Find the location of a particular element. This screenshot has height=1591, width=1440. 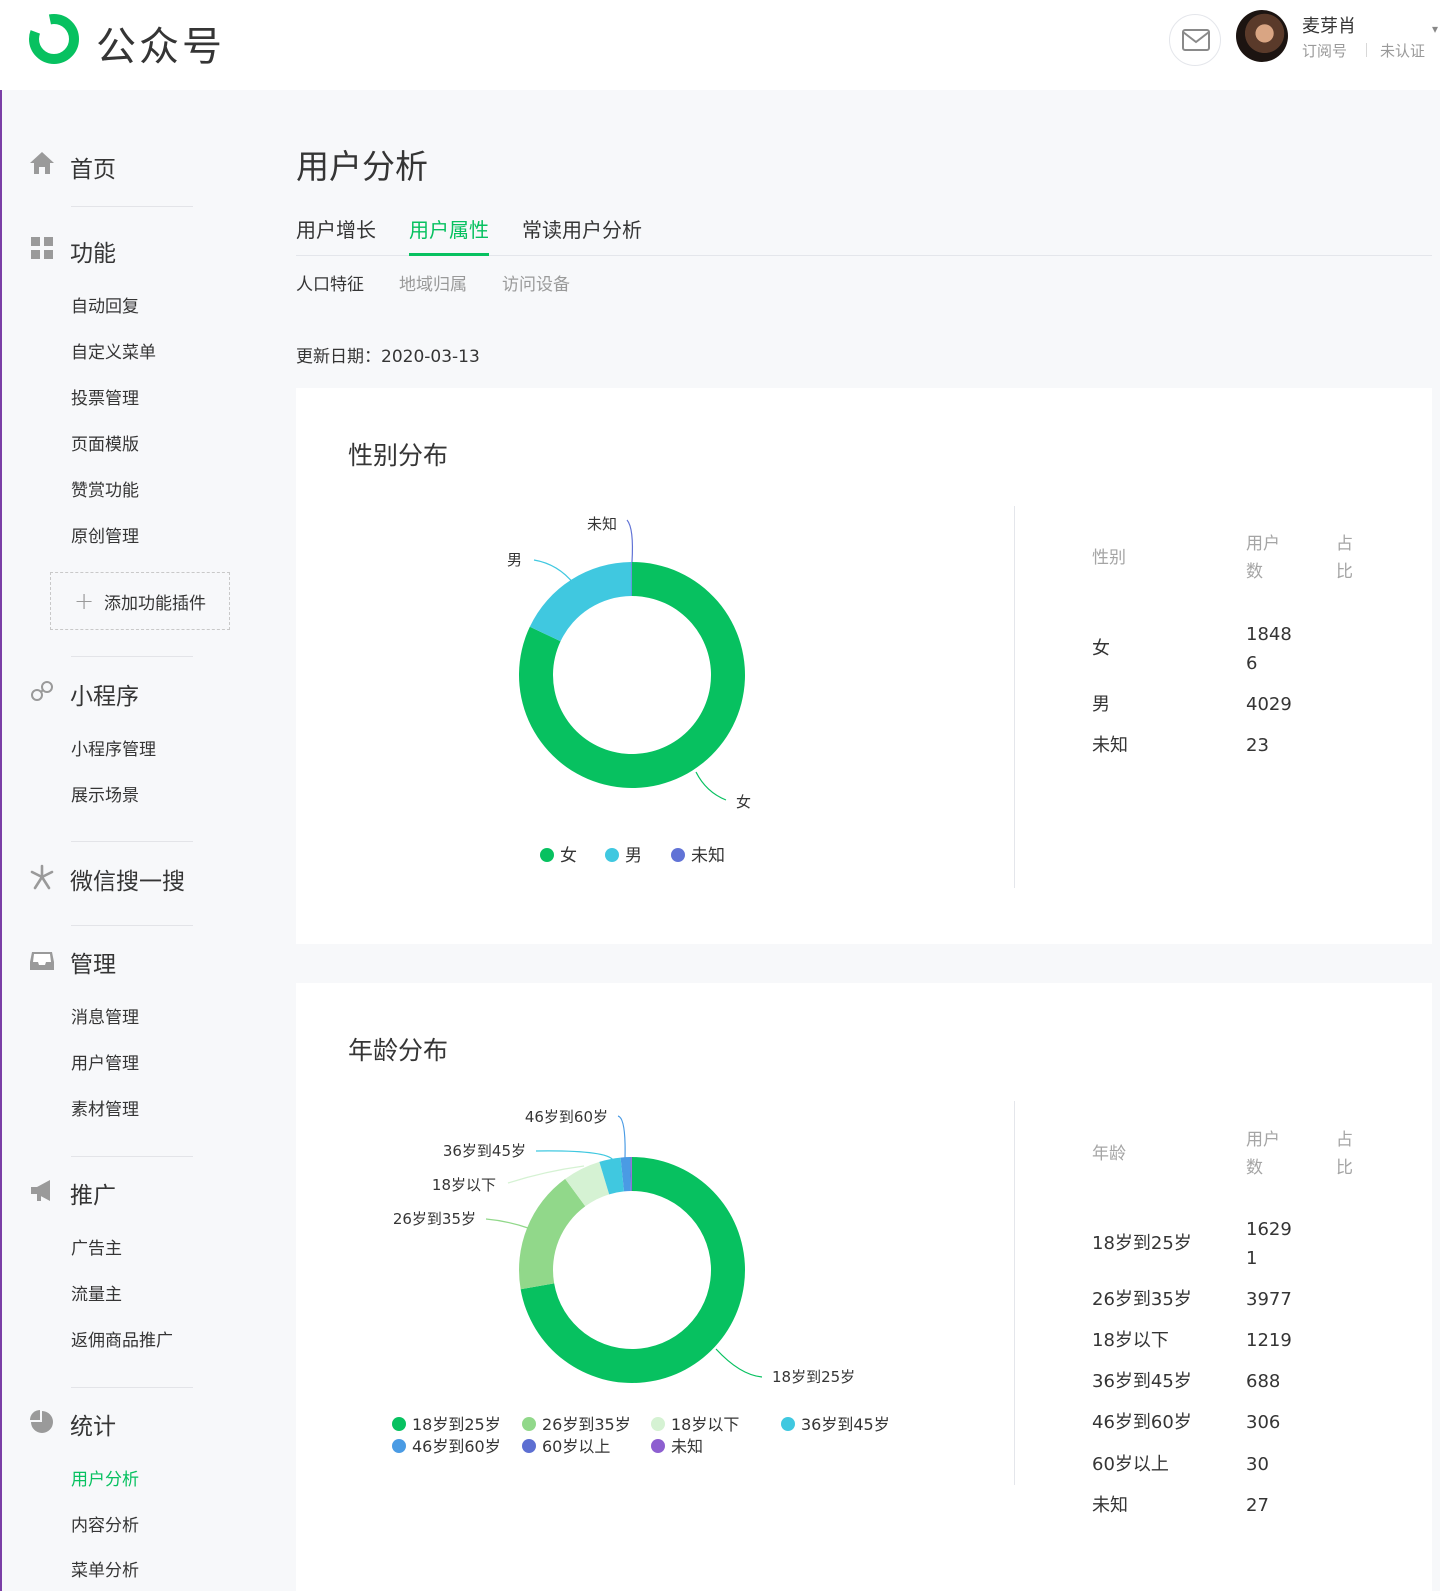

sidebar-item-miniprogram-manage: 小程序管理 is located at coordinates (113, 747).